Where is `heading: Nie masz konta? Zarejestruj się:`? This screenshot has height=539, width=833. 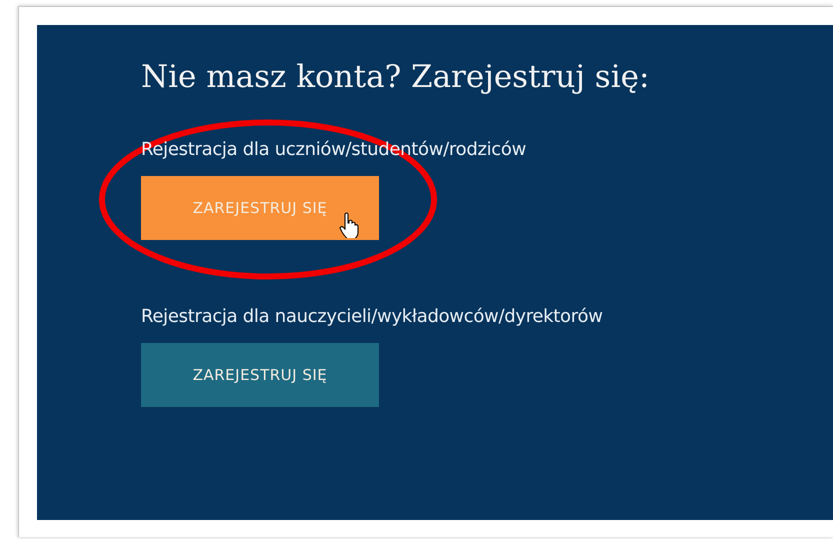
heading: Nie masz konta? Zarejestruj się: is located at coordinates (395, 77).